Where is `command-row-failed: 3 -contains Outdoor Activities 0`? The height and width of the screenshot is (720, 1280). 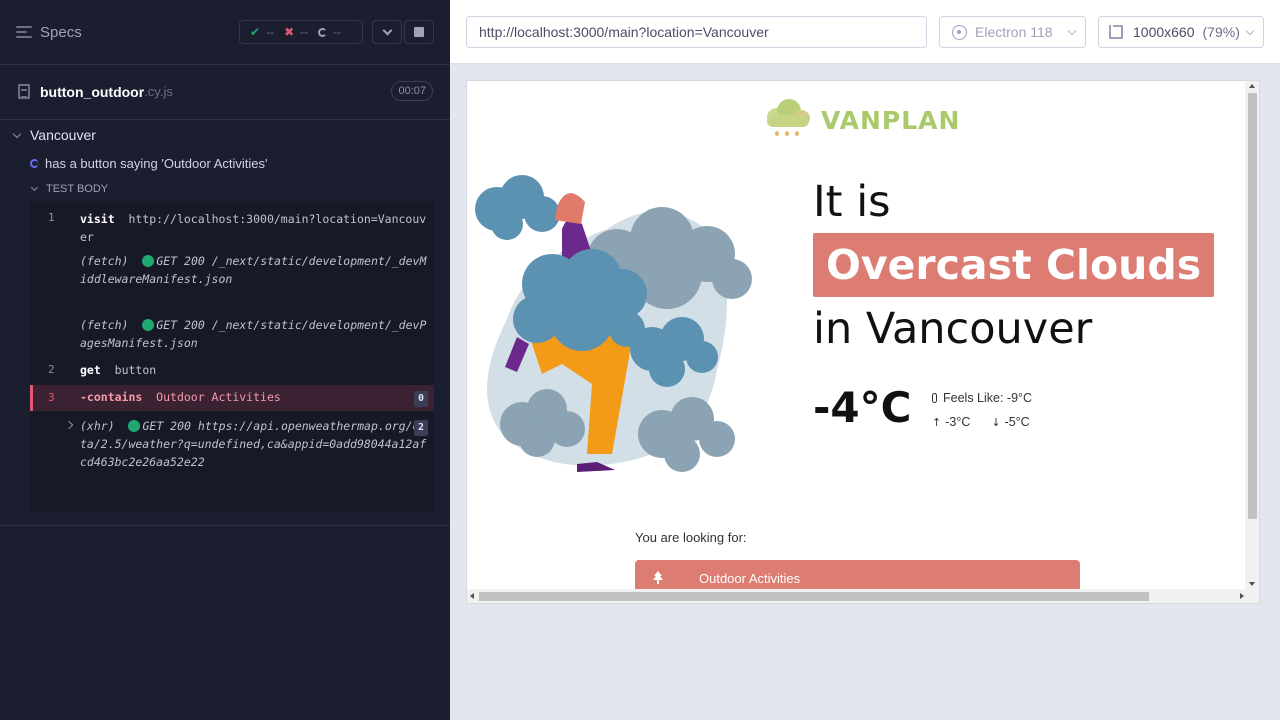 command-row-failed: 3 -contains Outdoor Activities 0 is located at coordinates (232, 398).